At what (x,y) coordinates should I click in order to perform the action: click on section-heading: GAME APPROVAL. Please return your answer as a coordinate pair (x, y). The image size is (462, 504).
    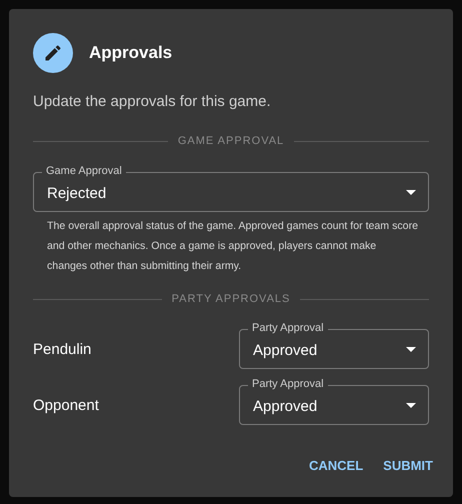
    Looking at the image, I should click on (231, 141).